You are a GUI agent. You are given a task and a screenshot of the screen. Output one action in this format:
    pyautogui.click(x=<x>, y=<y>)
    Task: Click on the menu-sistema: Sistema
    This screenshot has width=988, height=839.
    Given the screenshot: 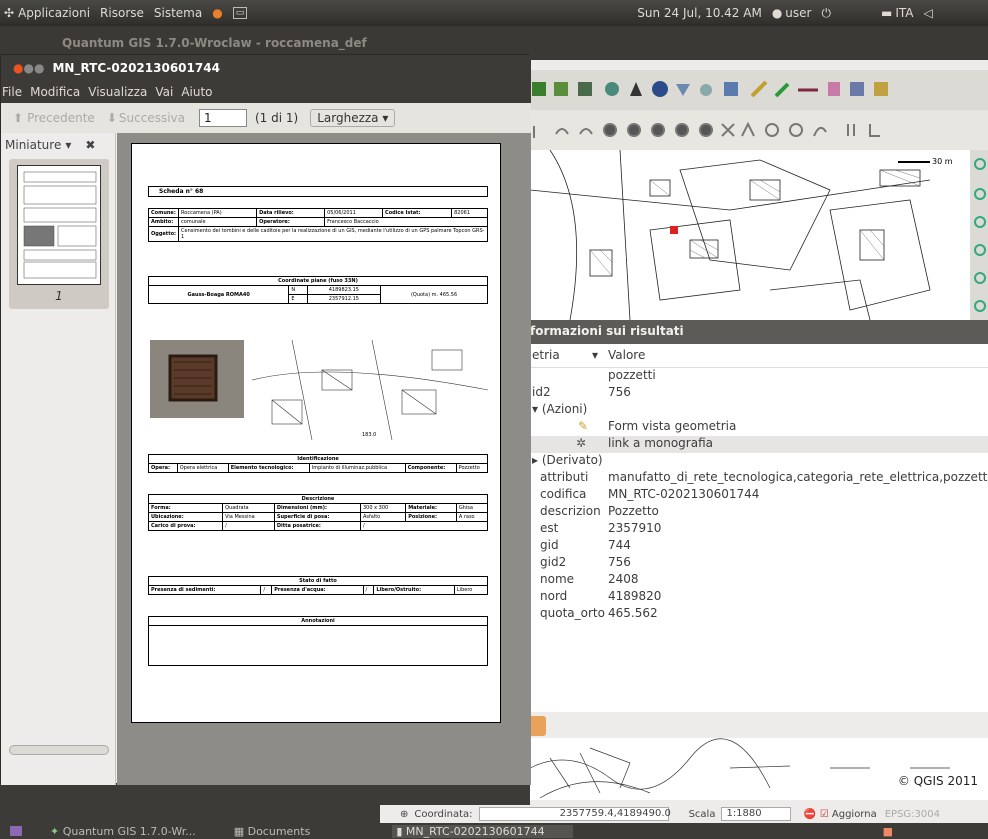 What is the action you would take?
    pyautogui.click(x=178, y=13)
    